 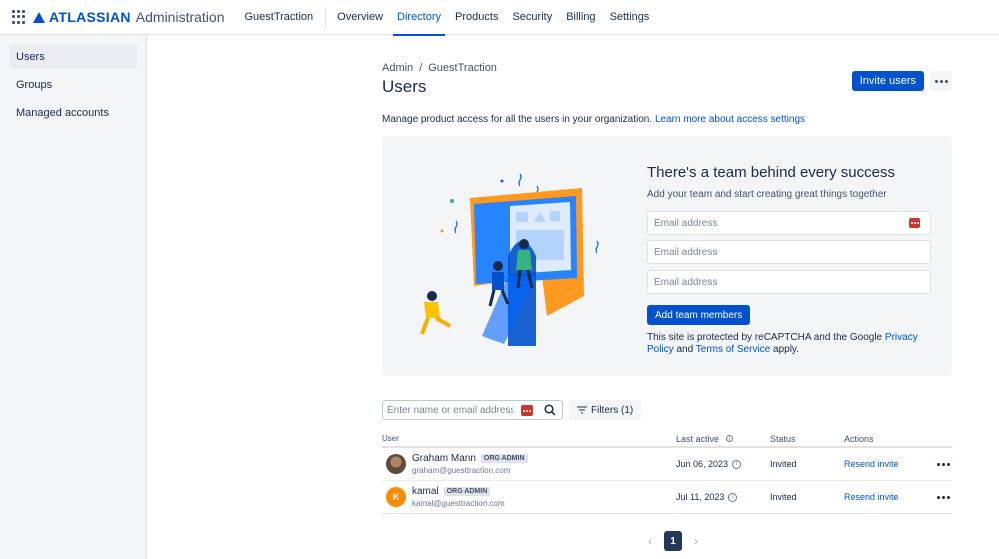 I want to click on page-1-button: 1, so click(x=673, y=541).